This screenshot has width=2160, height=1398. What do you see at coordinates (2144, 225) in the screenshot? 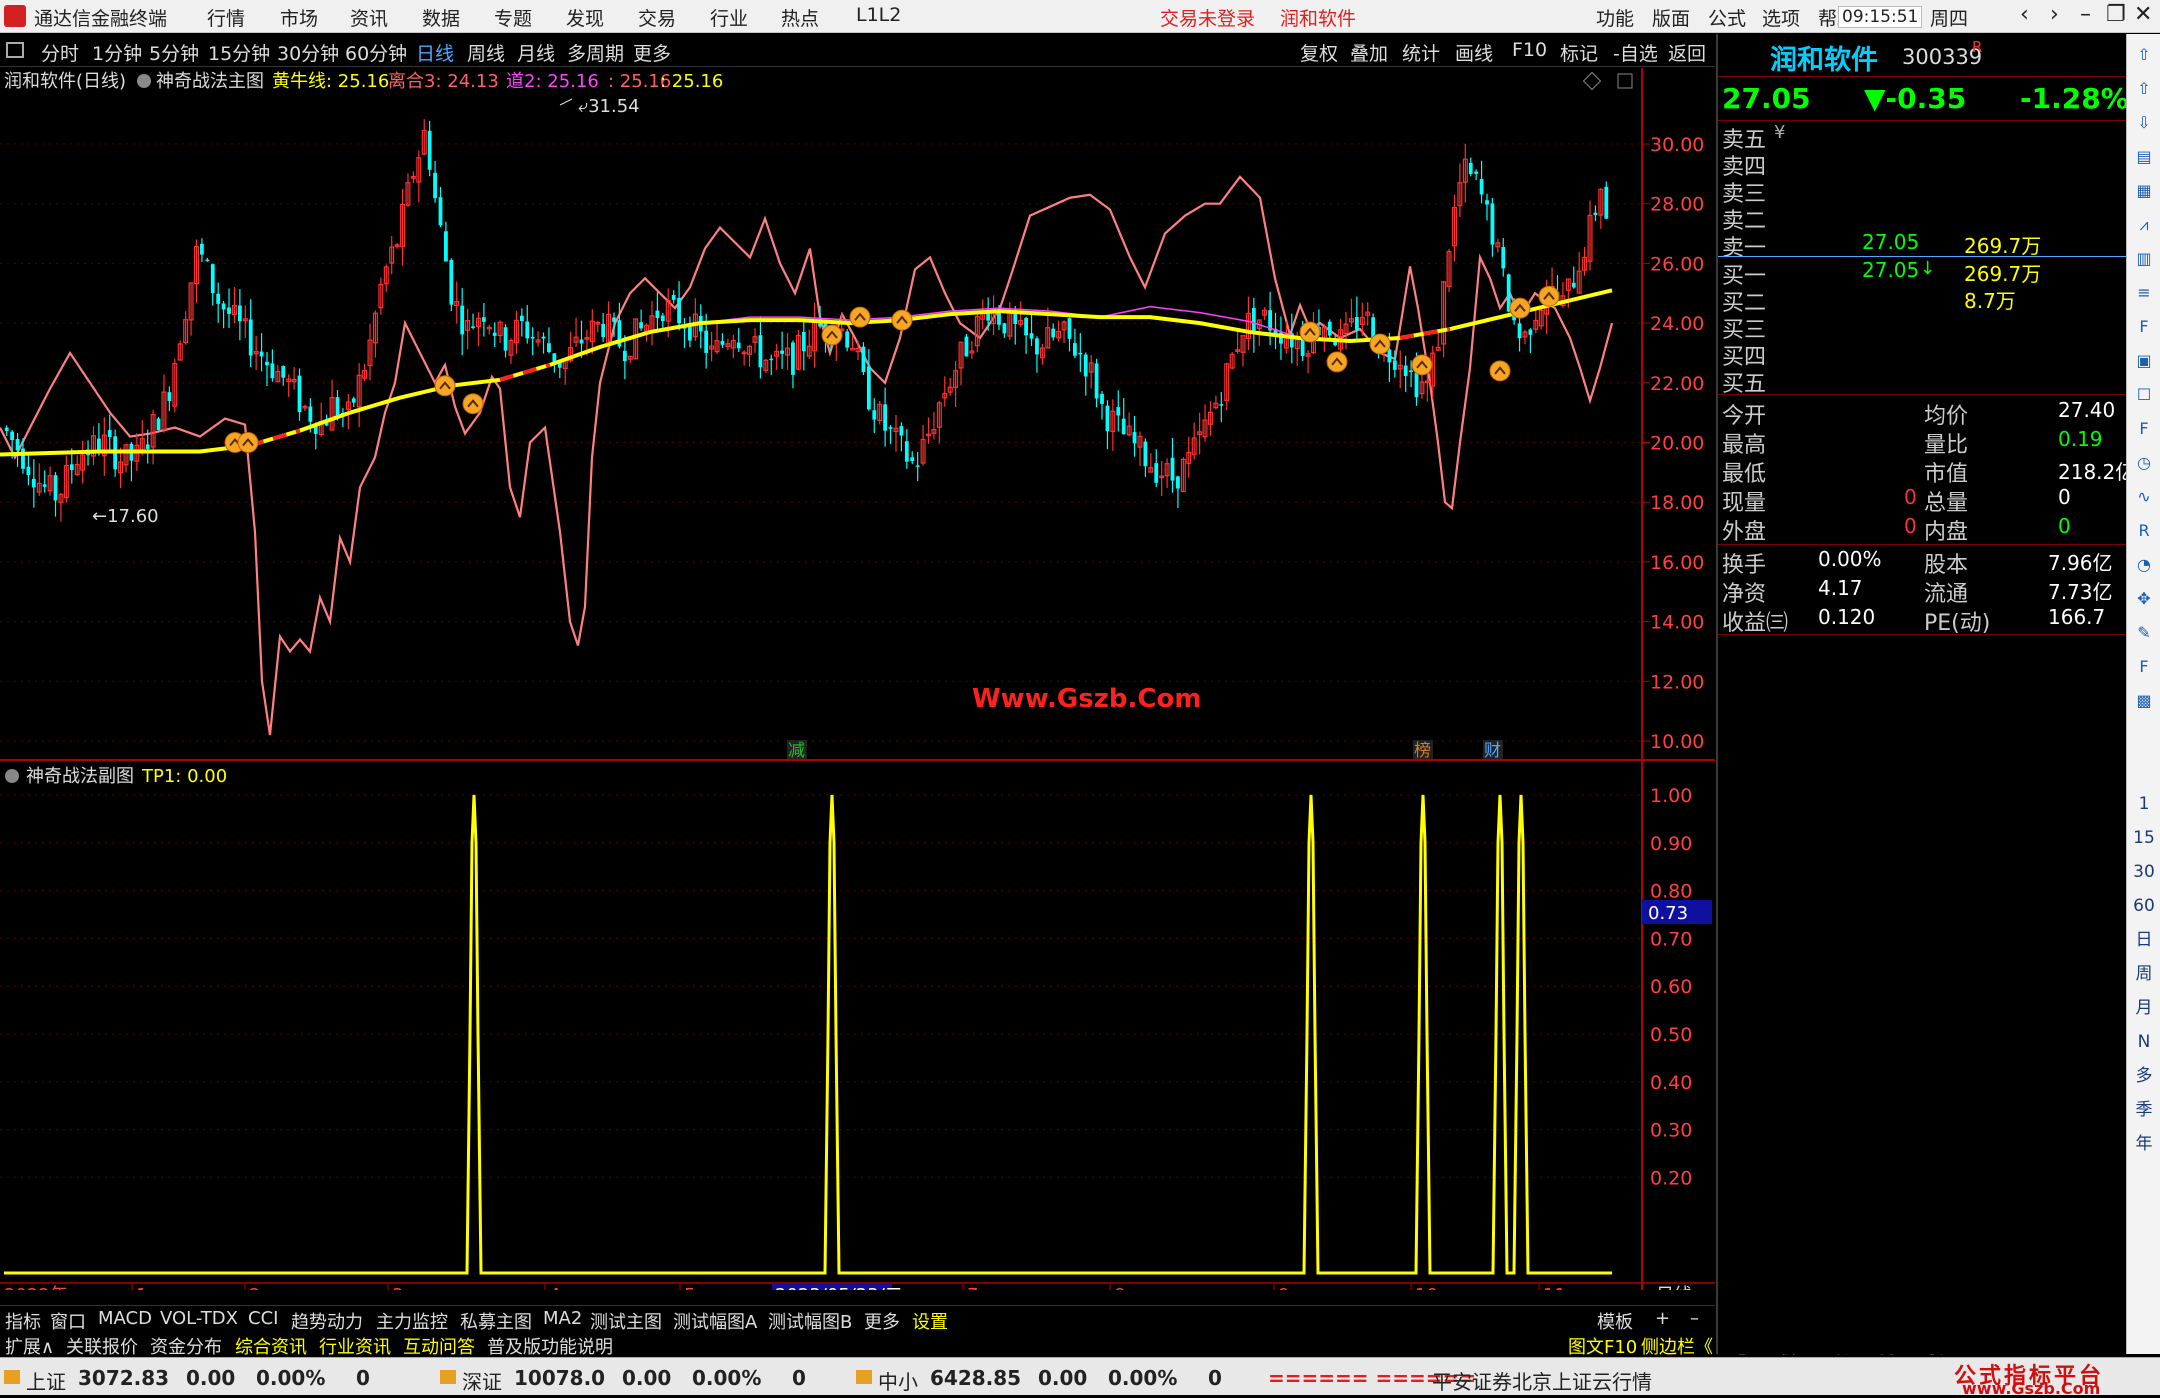
I see `line-chart-icon: ⩘` at bounding box center [2144, 225].